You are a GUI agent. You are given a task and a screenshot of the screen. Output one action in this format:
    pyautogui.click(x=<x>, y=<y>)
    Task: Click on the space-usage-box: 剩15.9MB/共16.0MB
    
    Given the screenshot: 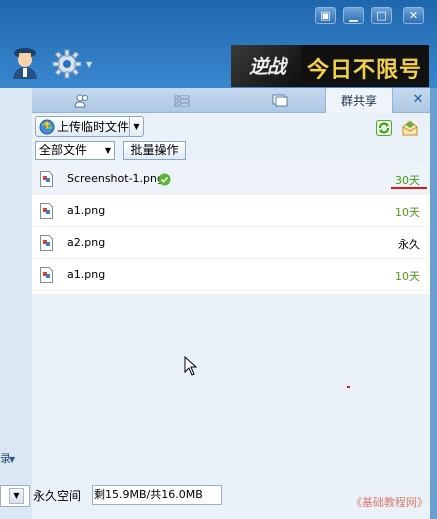 What is the action you would take?
    pyautogui.click(x=157, y=495)
    